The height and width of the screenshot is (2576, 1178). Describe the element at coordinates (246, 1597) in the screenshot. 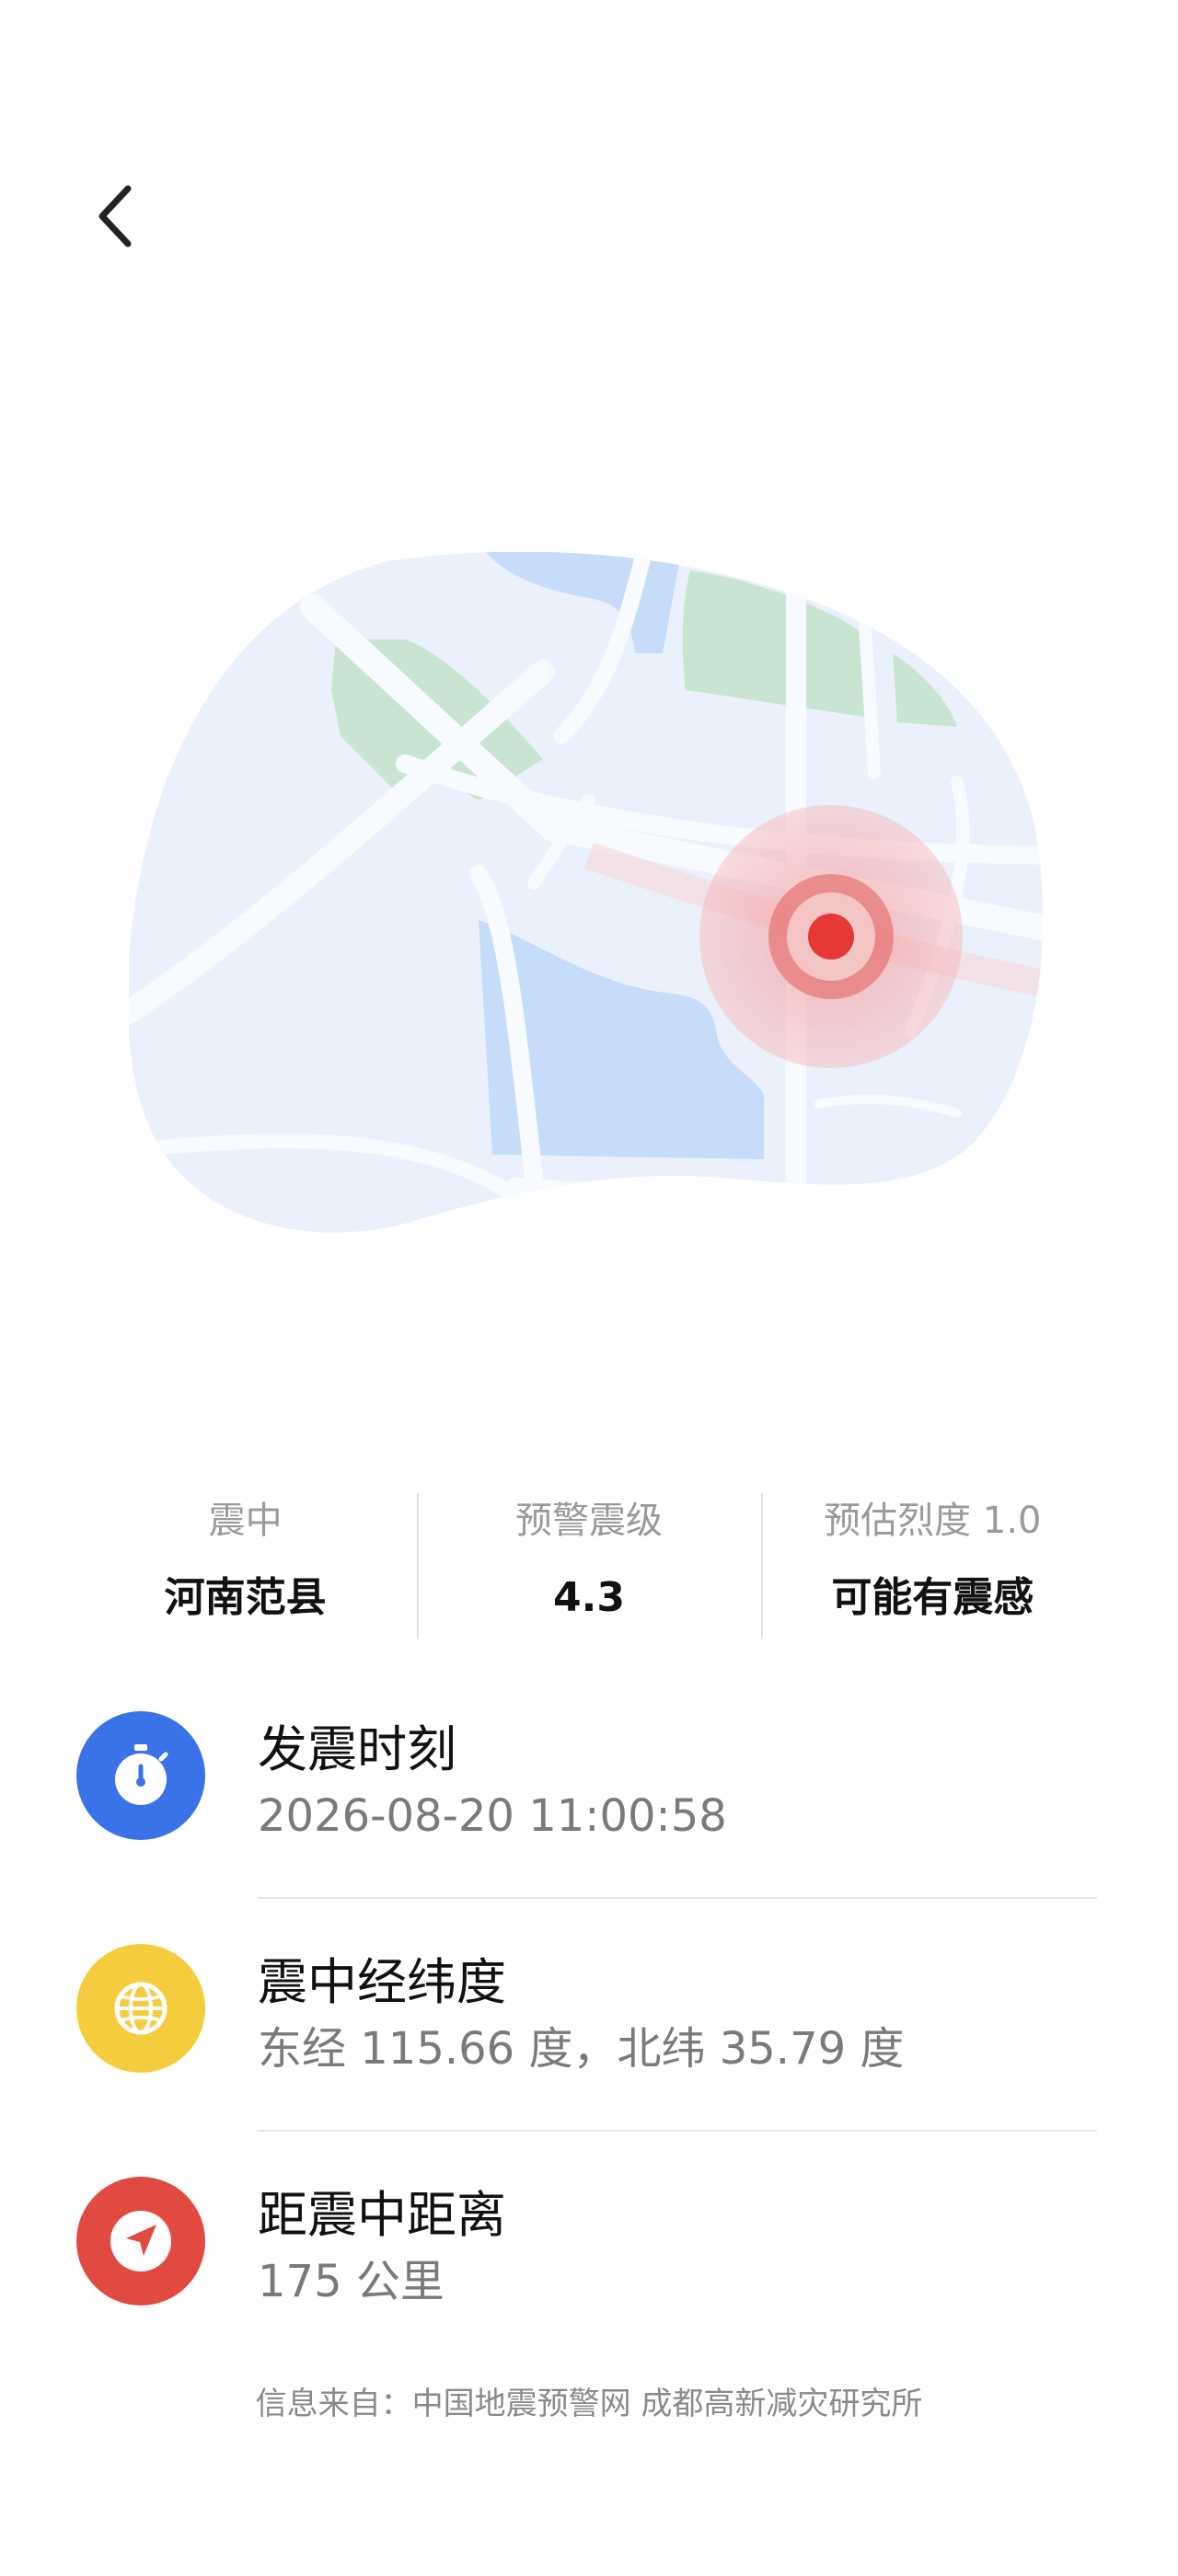

I see `stat-value: 河南范县` at that location.